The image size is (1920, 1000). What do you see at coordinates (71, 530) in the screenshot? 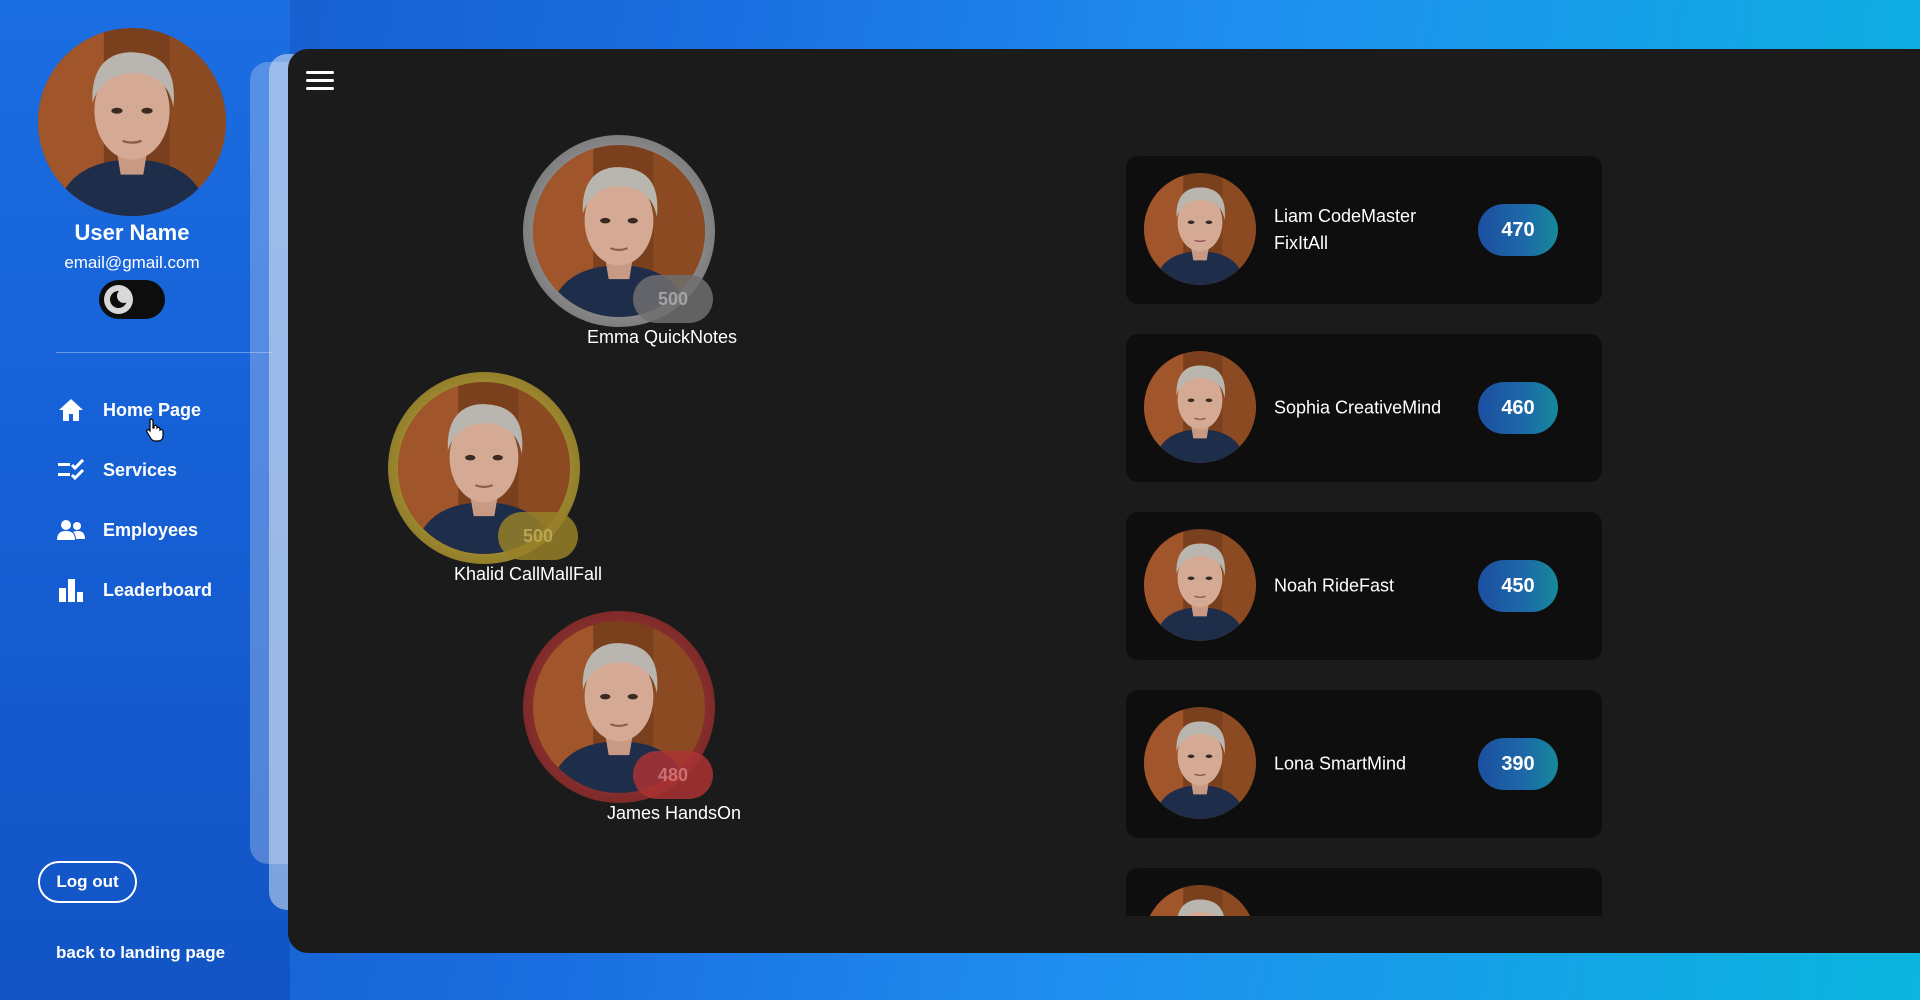
I see `people-icon` at bounding box center [71, 530].